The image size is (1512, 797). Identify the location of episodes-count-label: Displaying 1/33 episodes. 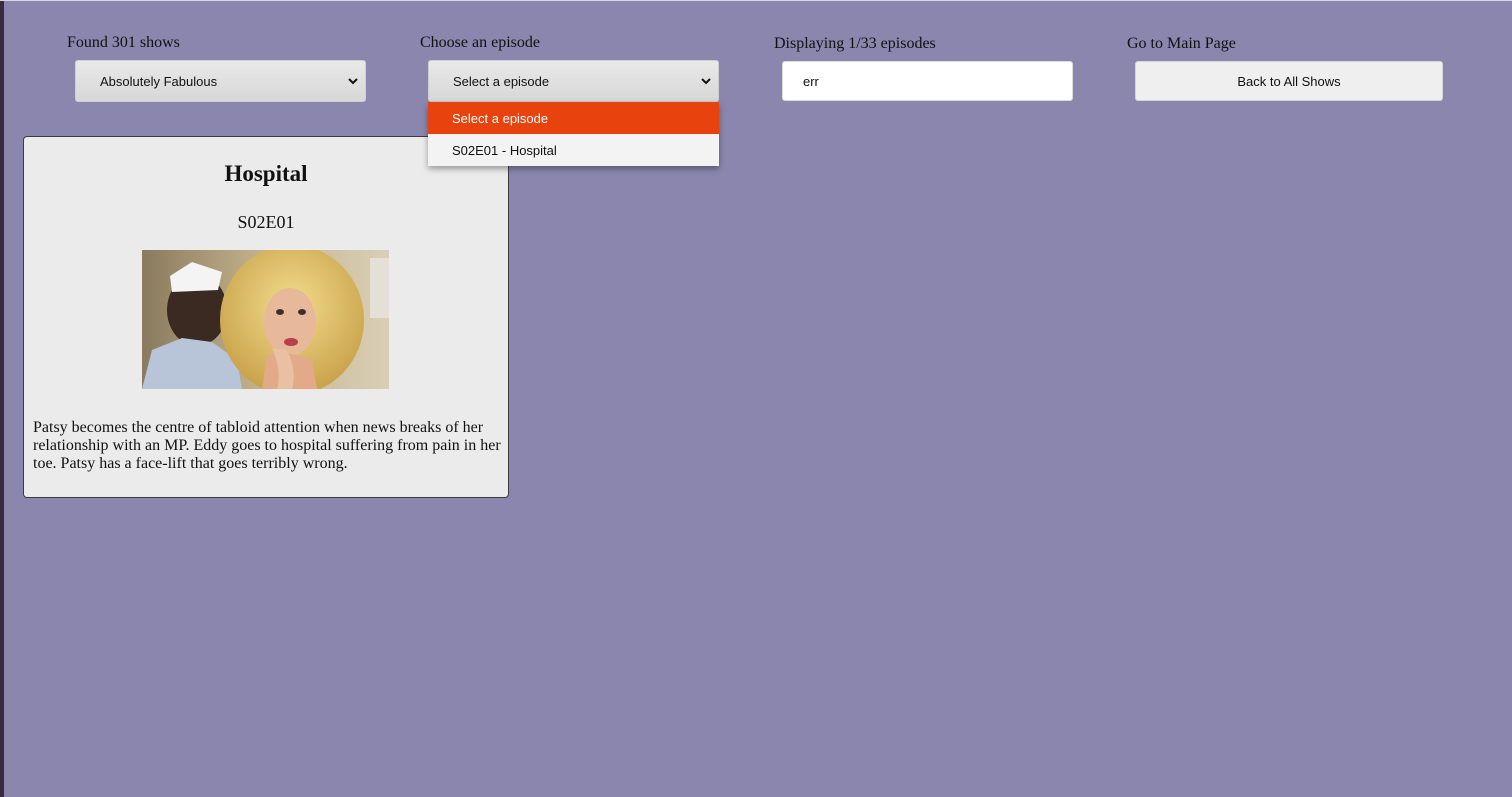
(855, 43).